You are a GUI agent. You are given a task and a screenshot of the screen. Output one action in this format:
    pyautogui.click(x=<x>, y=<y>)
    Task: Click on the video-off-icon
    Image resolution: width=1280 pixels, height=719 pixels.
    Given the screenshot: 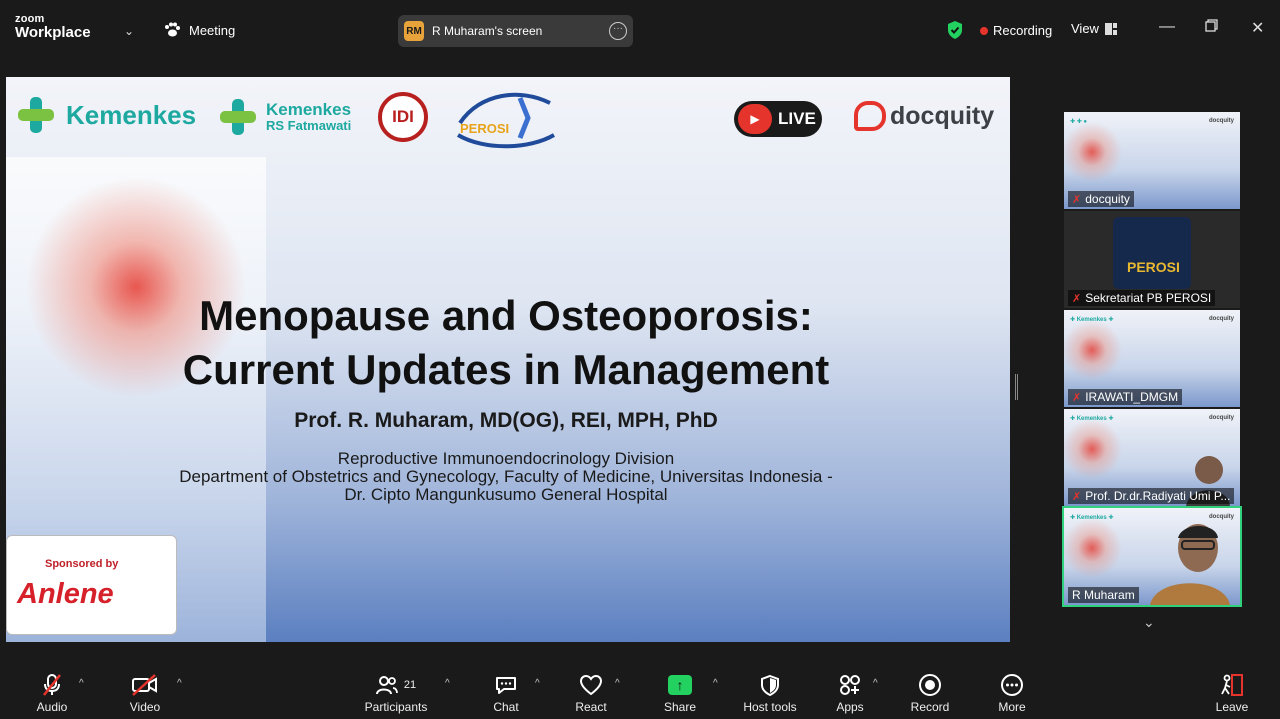 What is the action you would take?
    pyautogui.click(x=144, y=685)
    